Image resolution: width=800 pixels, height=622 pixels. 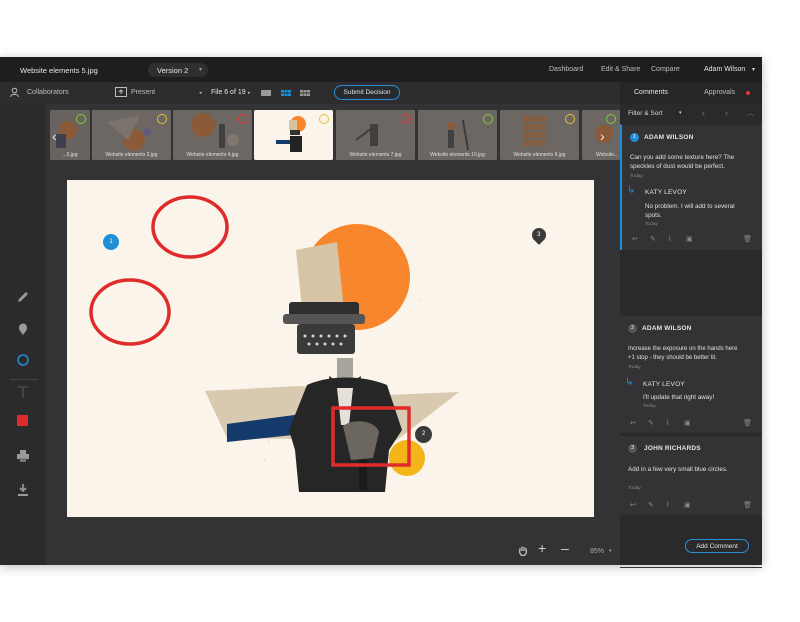 I want to click on file-counter: File 6 of 19, so click(x=228, y=92).